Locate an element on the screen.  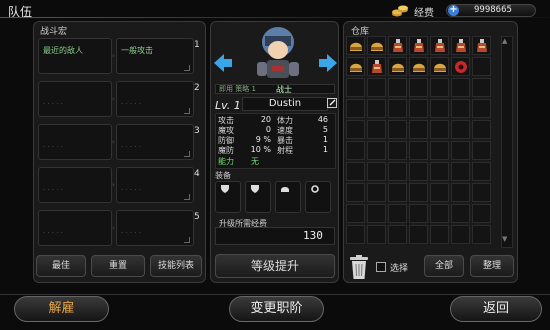
next-character-arrow-icon is located at coordinates (328, 63).